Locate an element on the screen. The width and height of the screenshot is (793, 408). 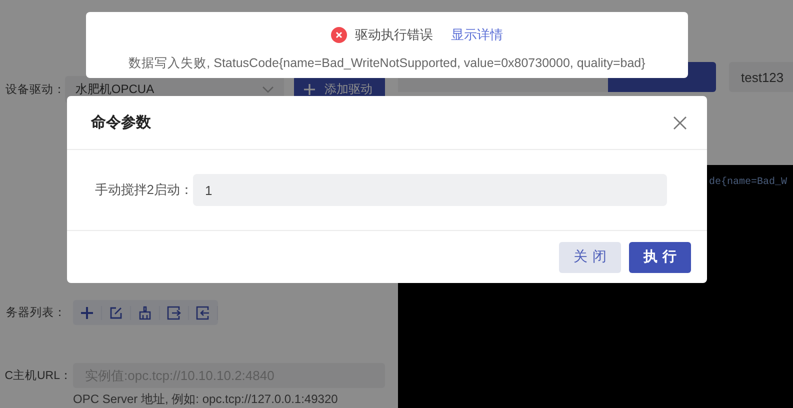
hint-text: OPC Server 地址, 例如: opc.tcp://127.0.0.1:49320 is located at coordinates (206, 399).